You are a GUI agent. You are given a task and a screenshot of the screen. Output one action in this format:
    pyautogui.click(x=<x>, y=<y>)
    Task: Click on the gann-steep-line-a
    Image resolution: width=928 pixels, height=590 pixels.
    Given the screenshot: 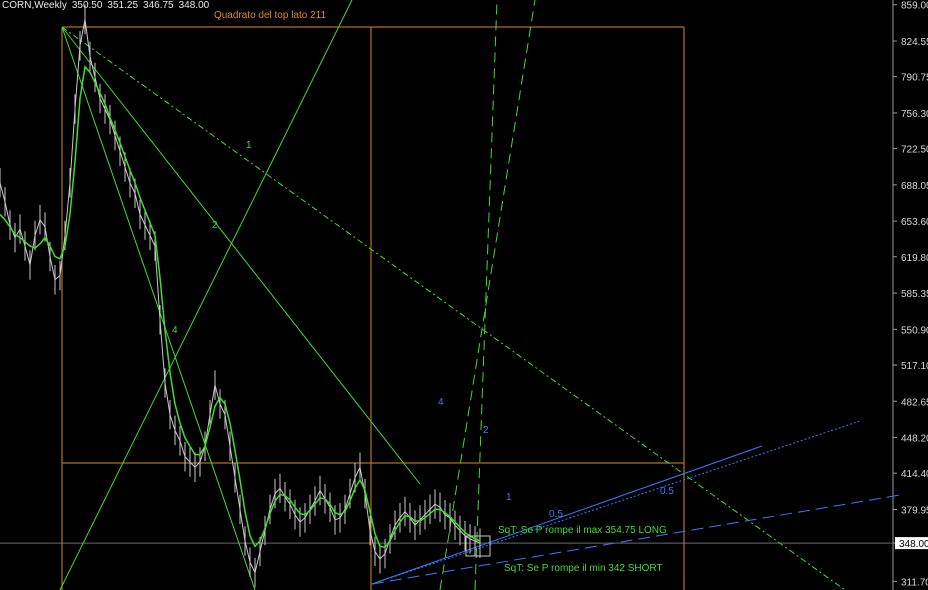 What is the action you would take?
    pyautogui.click(x=487, y=295)
    